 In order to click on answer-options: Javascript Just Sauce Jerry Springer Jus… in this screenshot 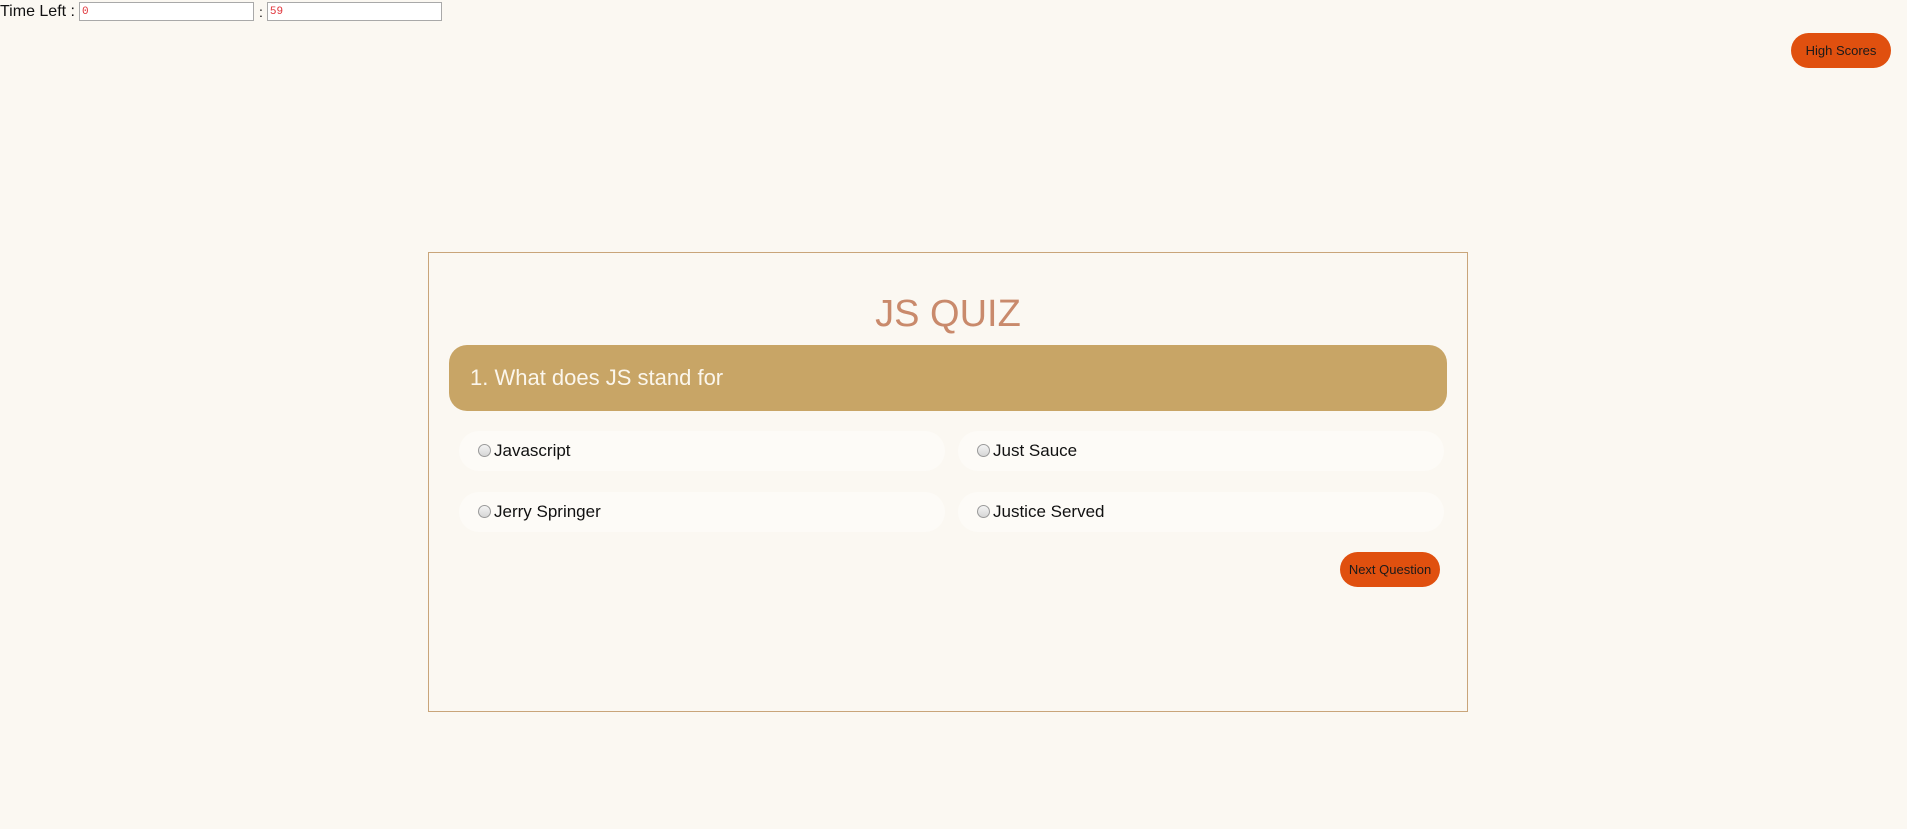, I will do `click(951, 481)`.